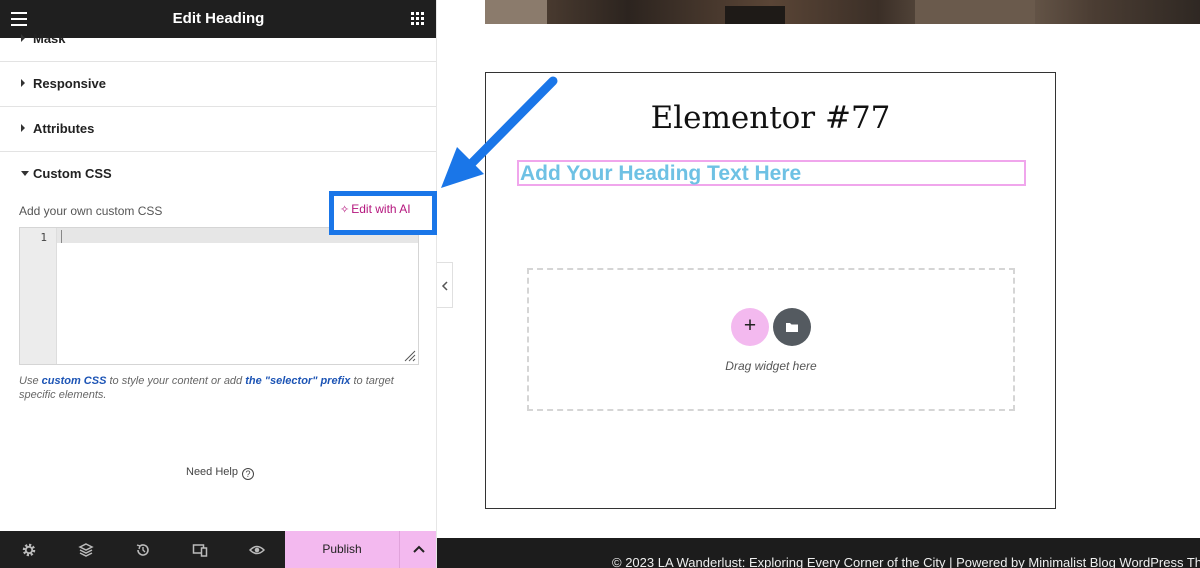  I want to click on edit-with-ai-button: ✧ Edit with AI, so click(375, 213).